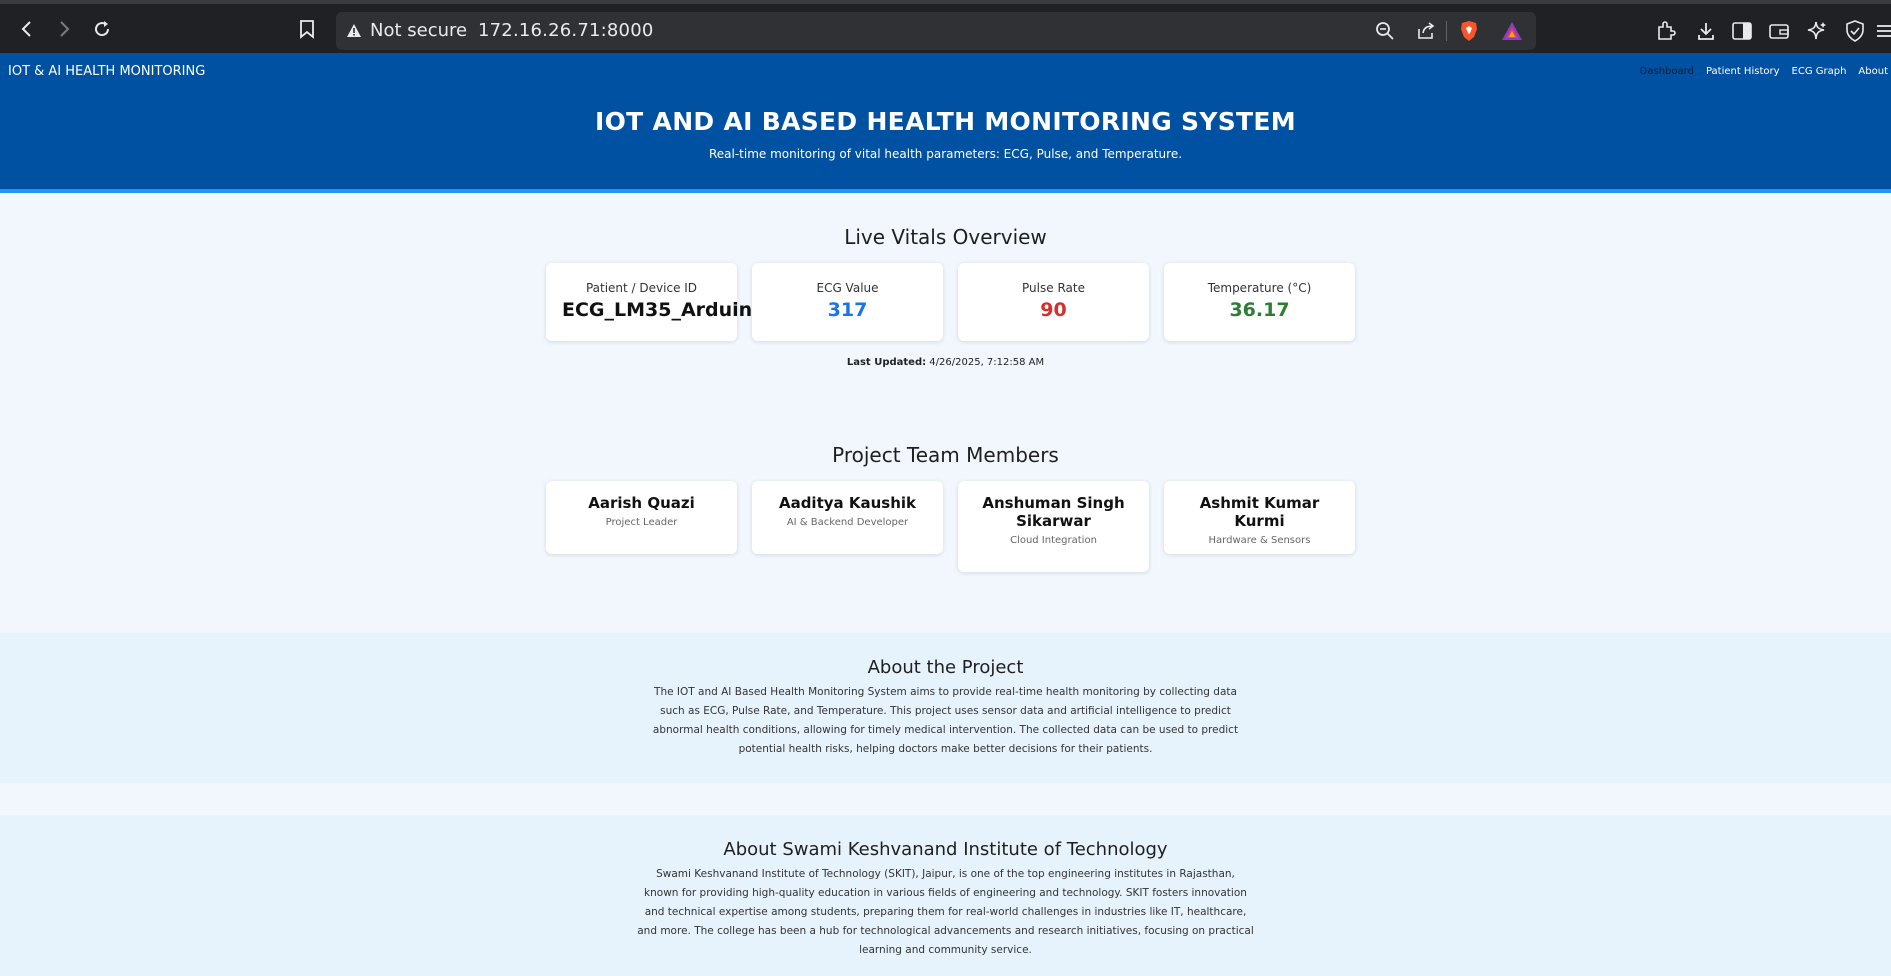 Image resolution: width=1891 pixels, height=976 pixels. What do you see at coordinates (945, 667) in the screenshot?
I see `about-project-heading: About the Project` at bounding box center [945, 667].